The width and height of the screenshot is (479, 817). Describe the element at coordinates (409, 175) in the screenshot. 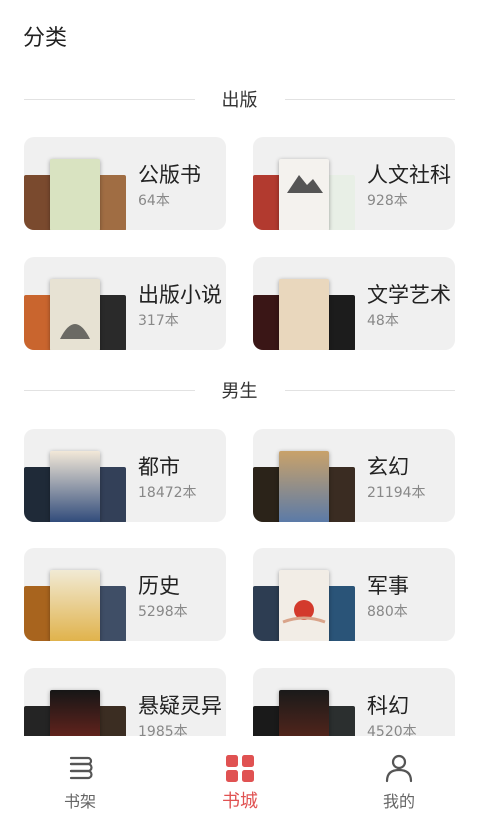

I see `category-label: 人文社科` at that location.